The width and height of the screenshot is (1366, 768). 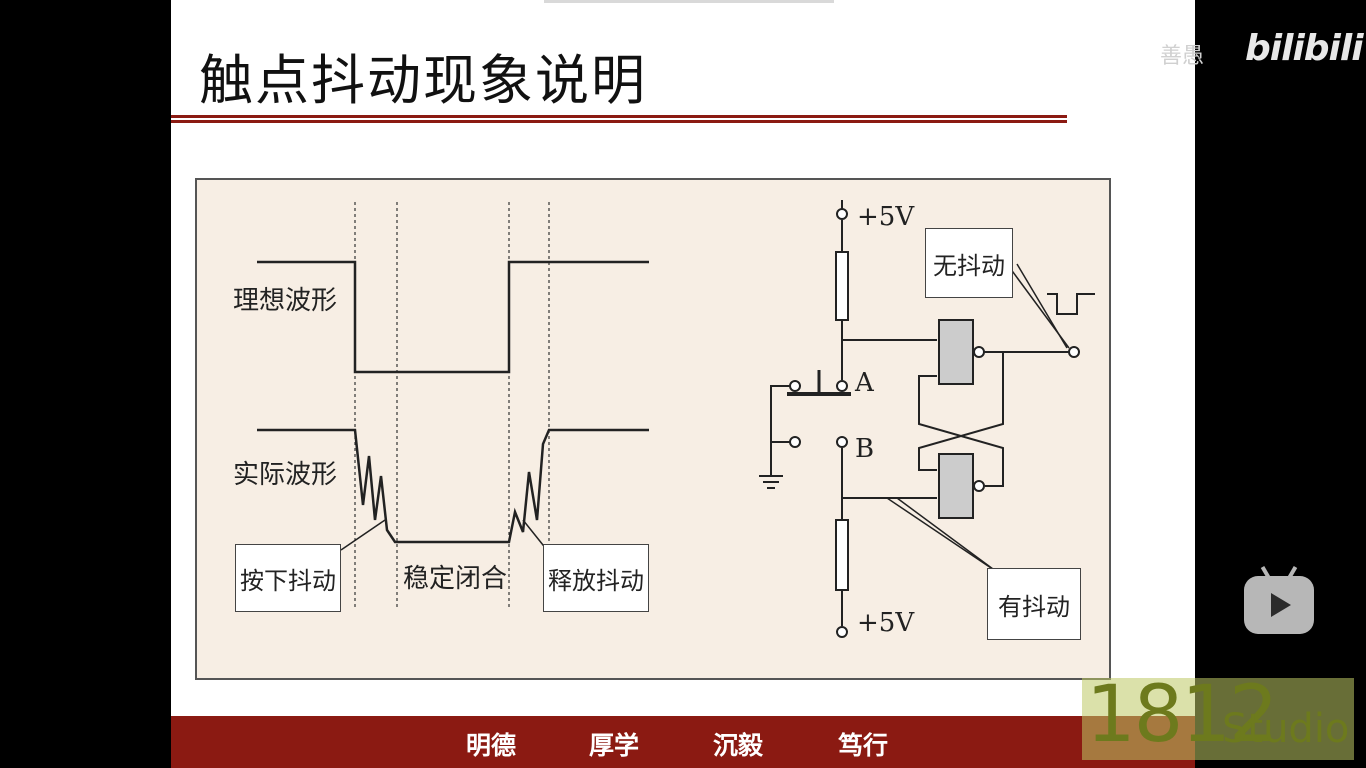 I want to click on contact-a-label: A, so click(x=864, y=383).